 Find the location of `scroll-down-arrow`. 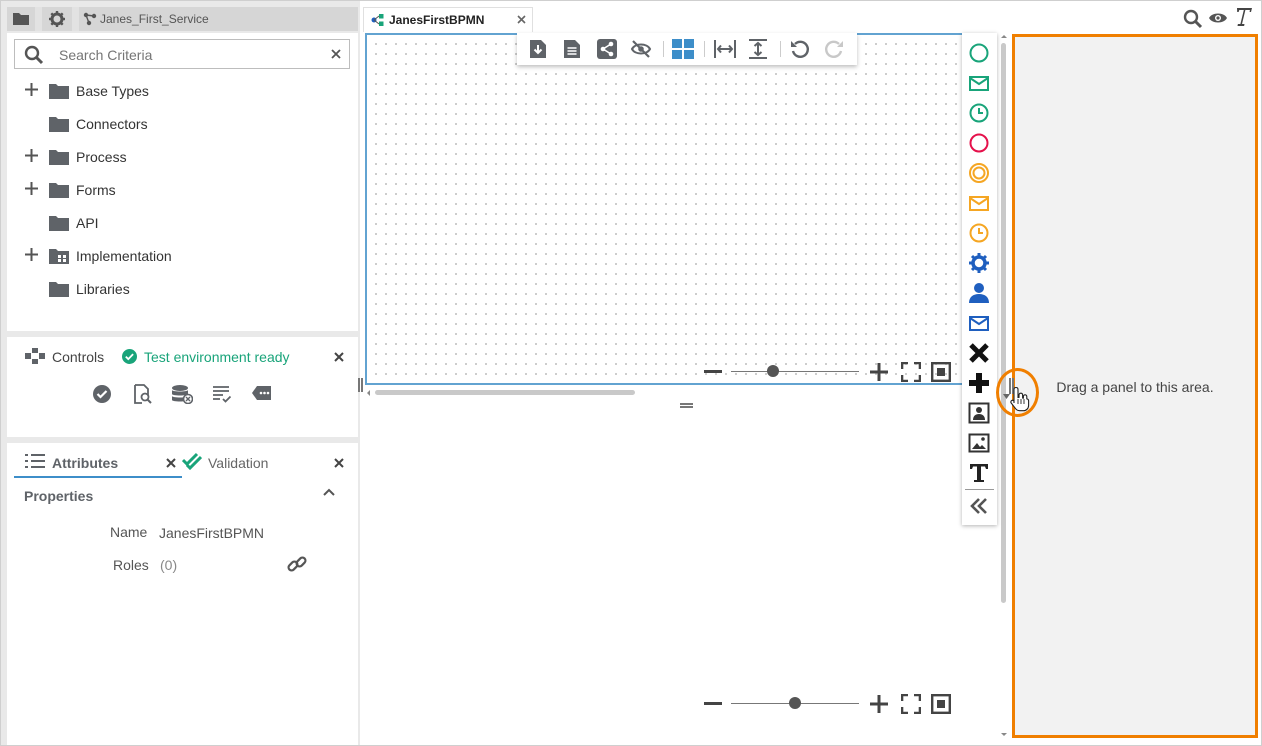

scroll-down-arrow is located at coordinates (1004, 734).